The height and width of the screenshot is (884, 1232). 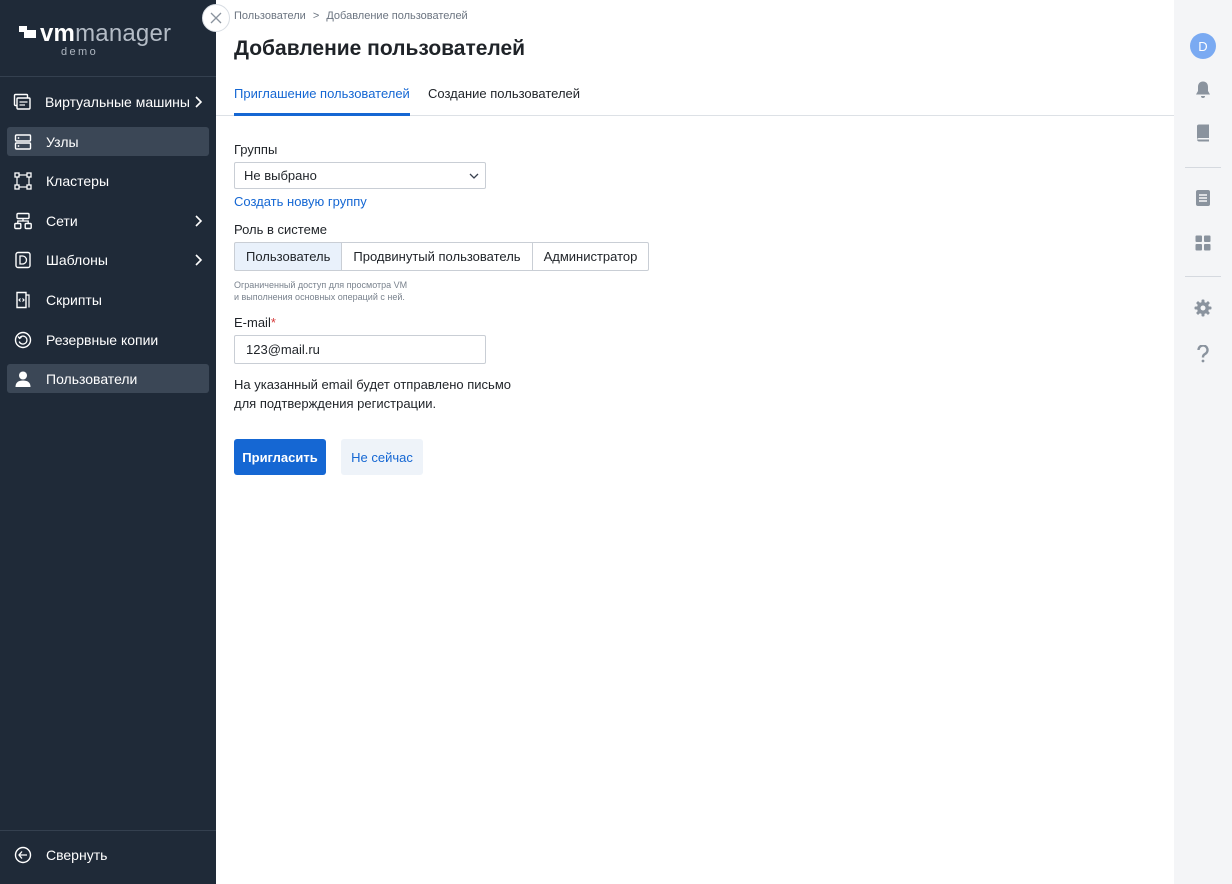 What do you see at coordinates (23, 855) in the screenshot?
I see `collapse-icon` at bounding box center [23, 855].